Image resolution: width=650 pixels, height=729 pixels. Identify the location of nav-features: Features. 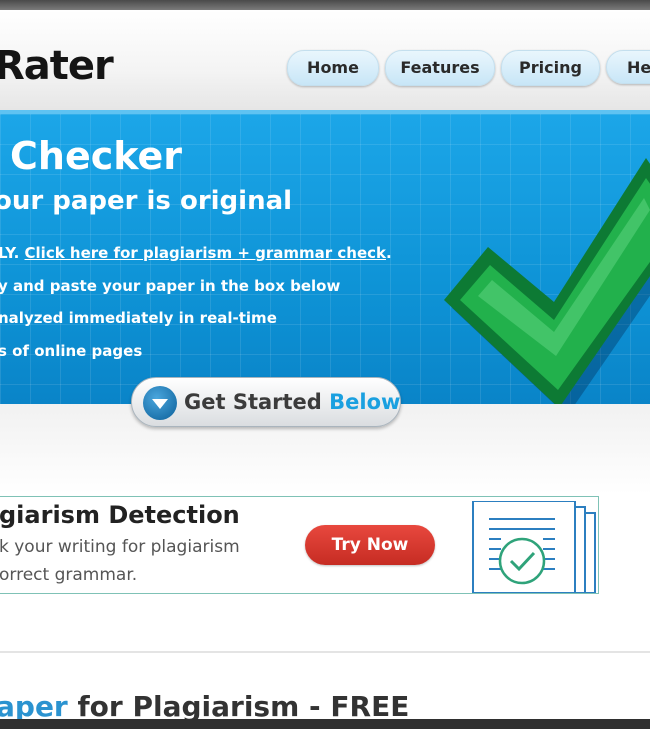
(440, 68).